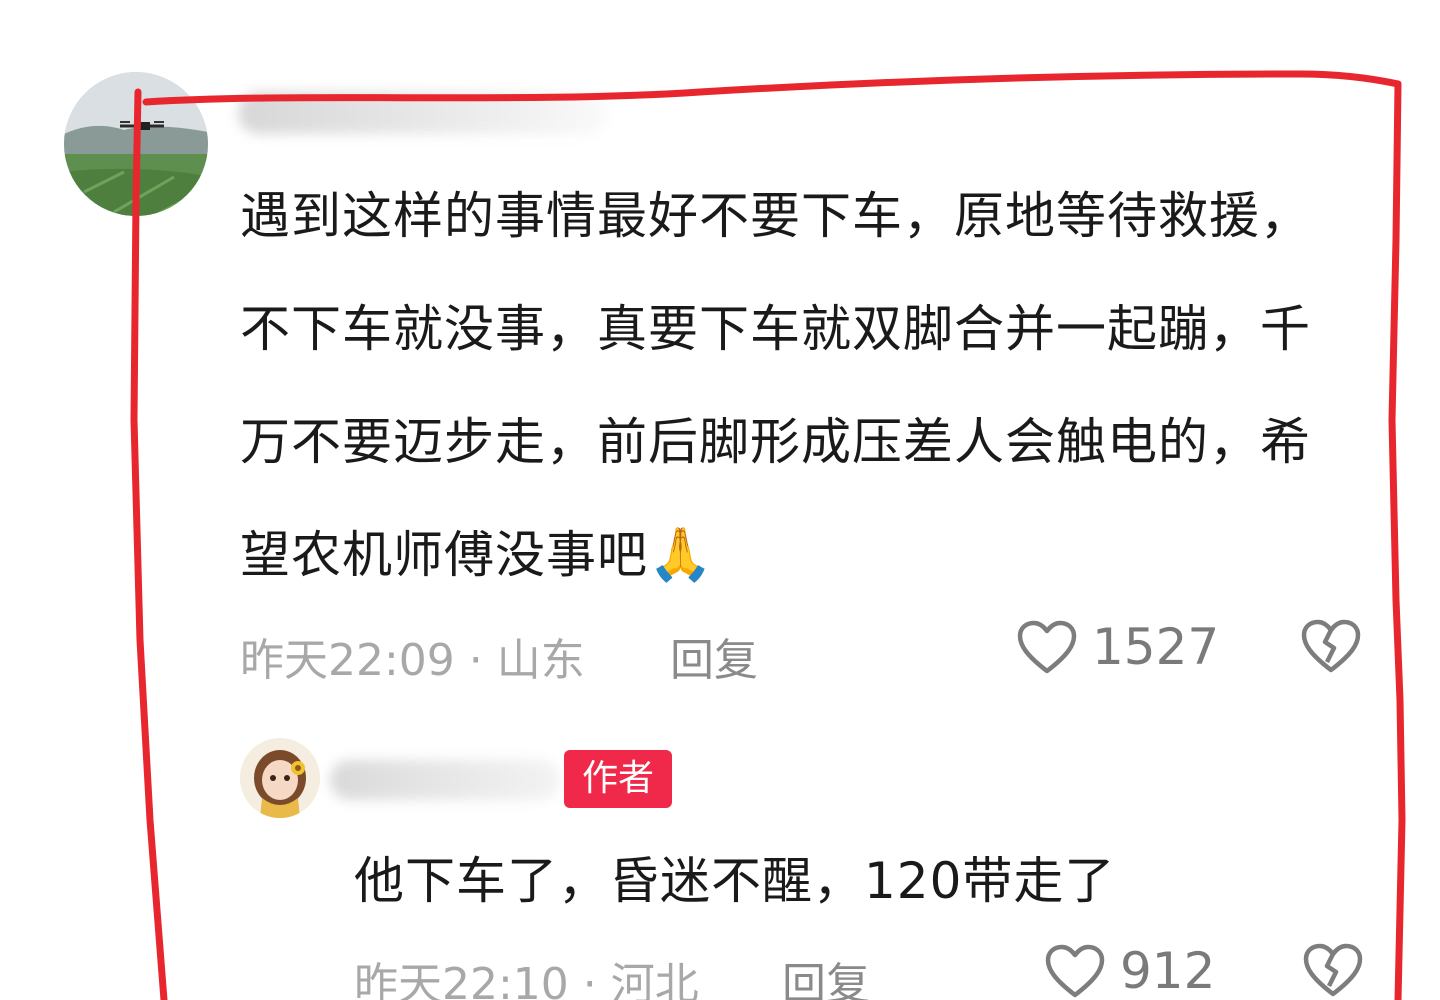  I want to click on like-button: 1527, so click(1117, 647).